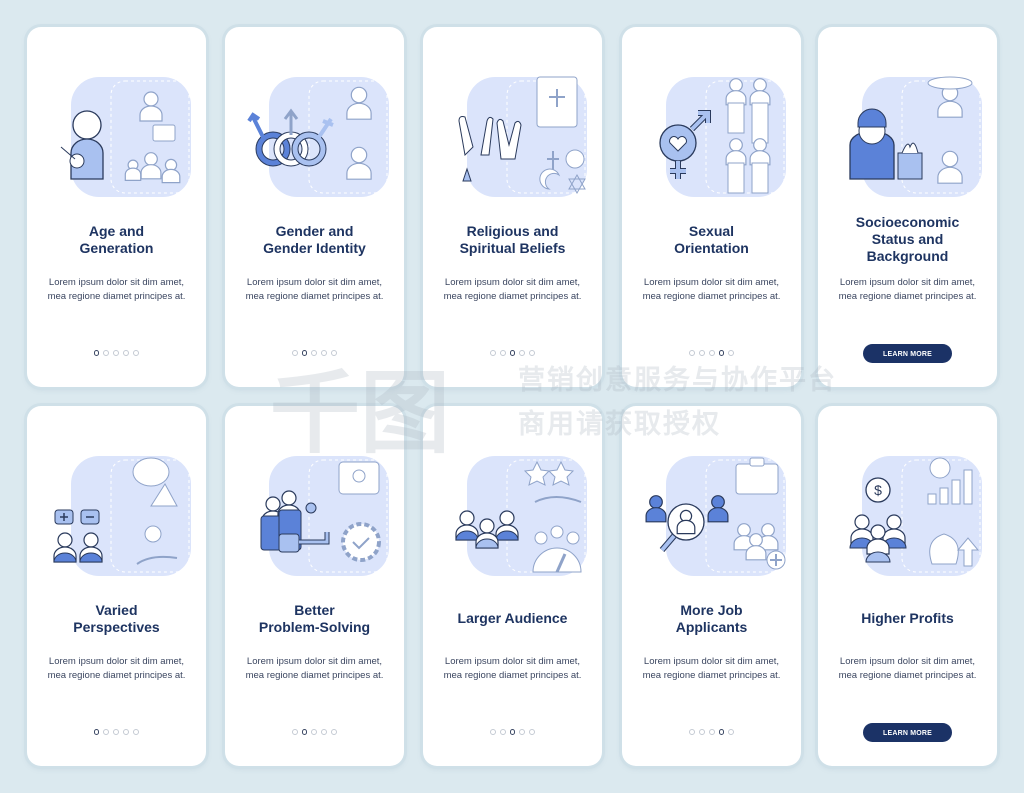 This screenshot has height=793, width=1024. Describe the element at coordinates (715, 516) in the screenshot. I see `job-search-illustration` at that location.